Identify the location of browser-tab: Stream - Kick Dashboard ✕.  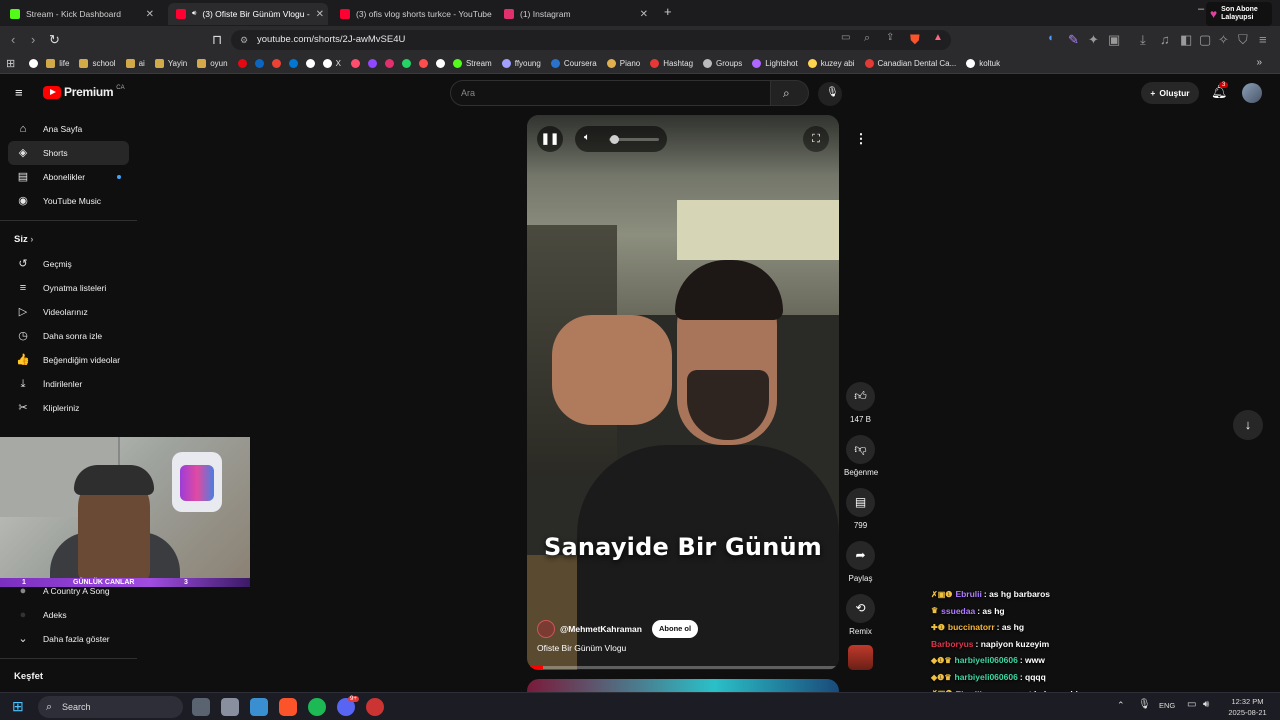
(82, 14).